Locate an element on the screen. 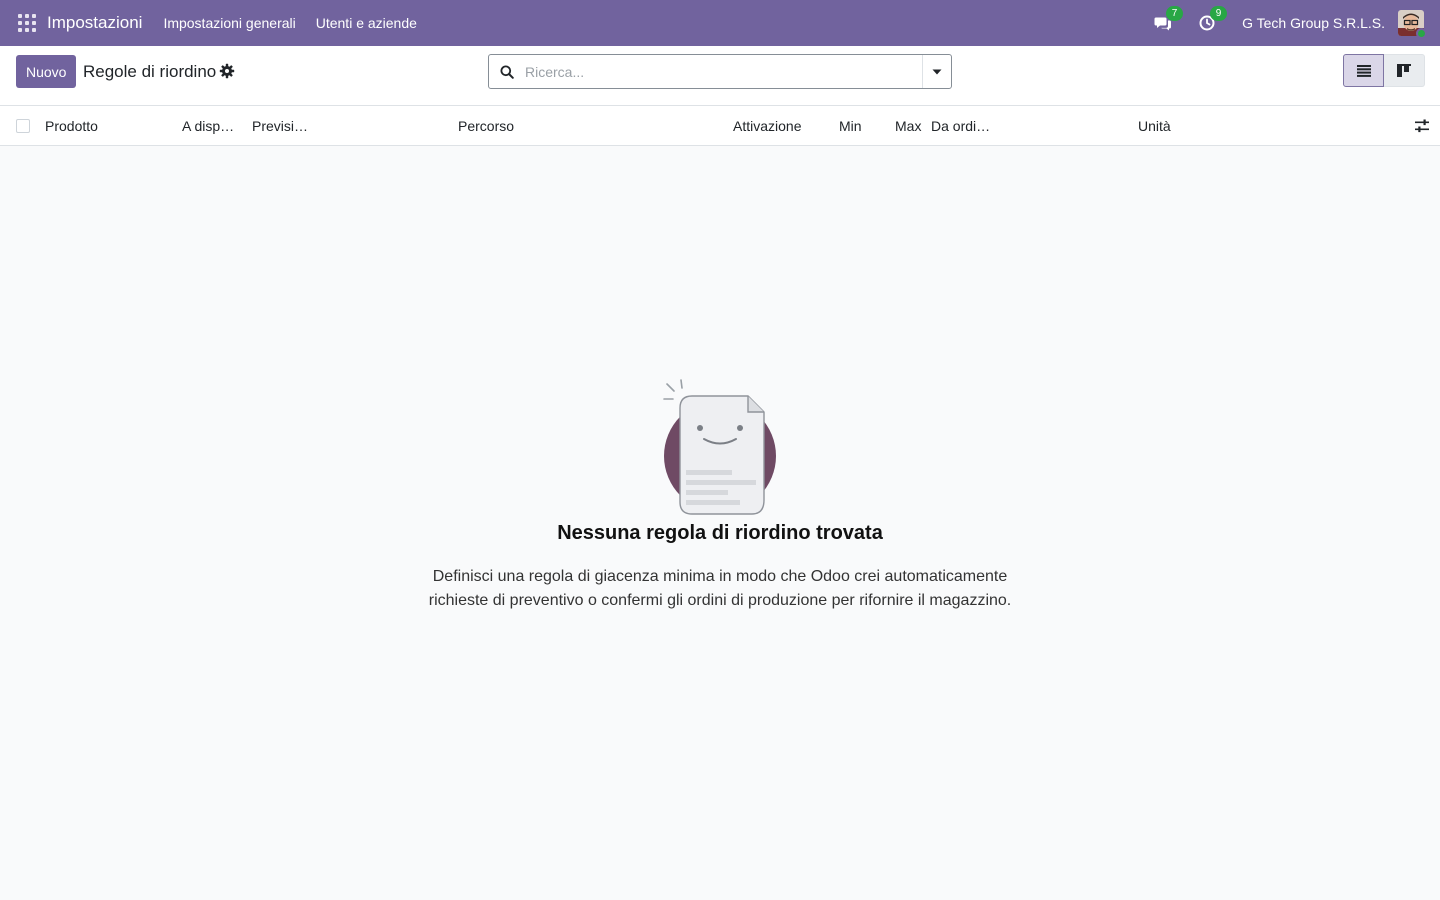  column-header-min: Min is located at coordinates (850, 126).